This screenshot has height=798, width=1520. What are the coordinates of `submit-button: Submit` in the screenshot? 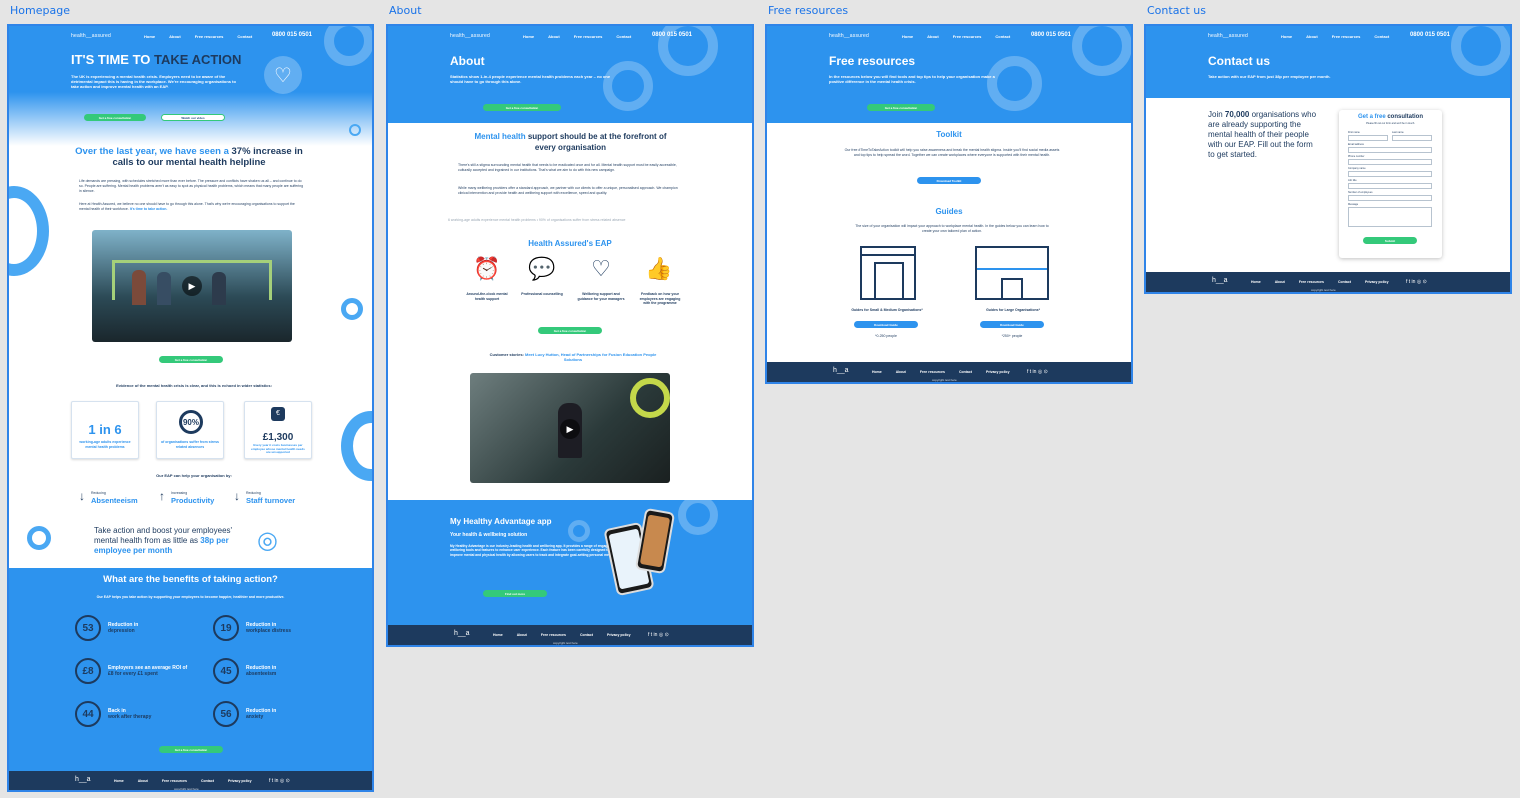 It's located at (1390, 240).